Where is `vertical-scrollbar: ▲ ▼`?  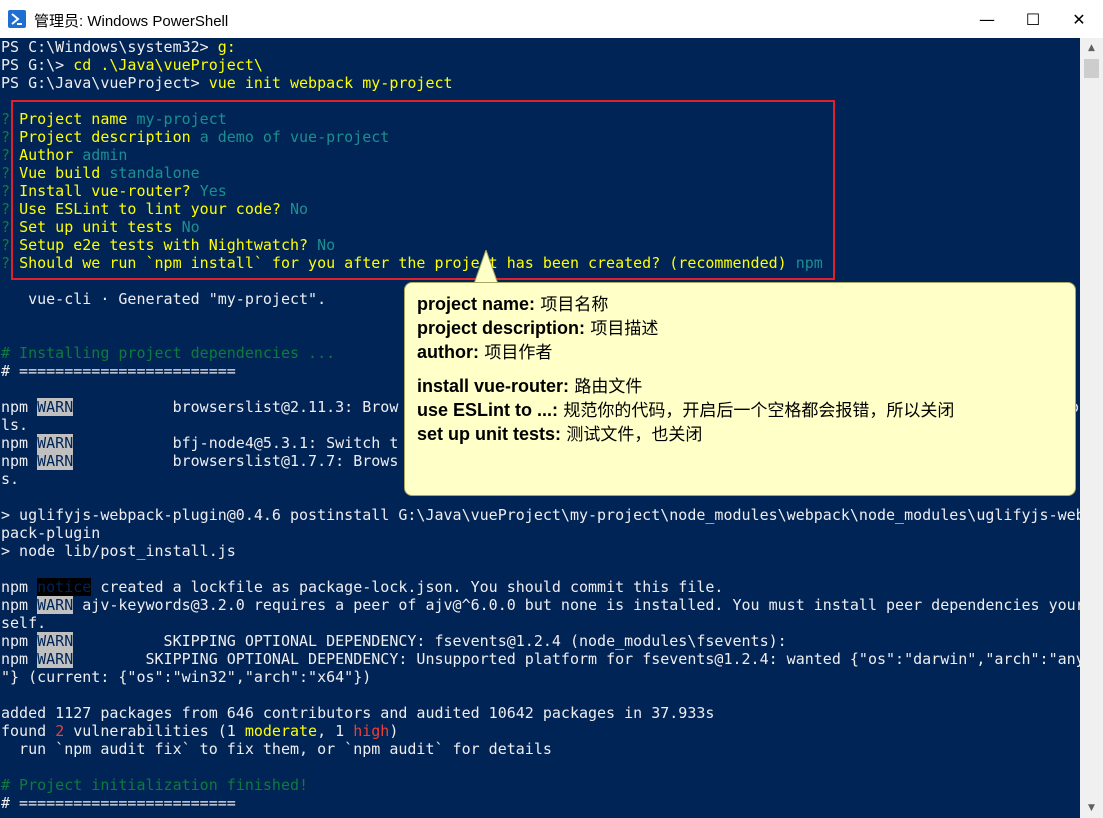 vertical-scrollbar: ▲ ▼ is located at coordinates (1091, 428).